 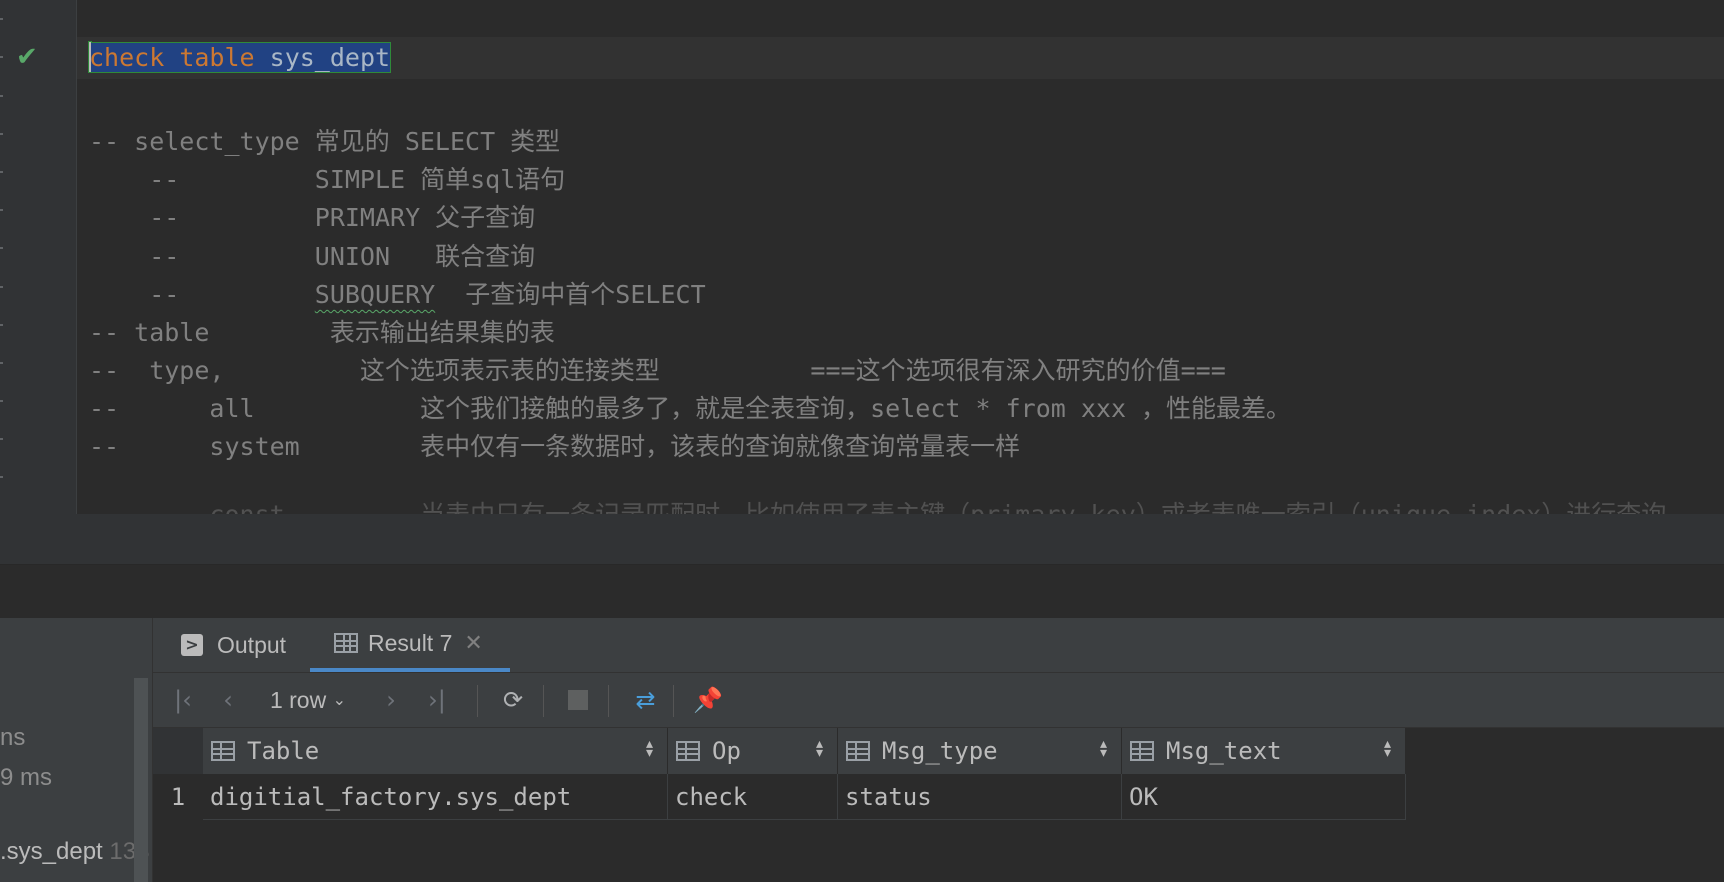 I want to click on tab-result: Result 7 ✕, so click(x=410, y=645).